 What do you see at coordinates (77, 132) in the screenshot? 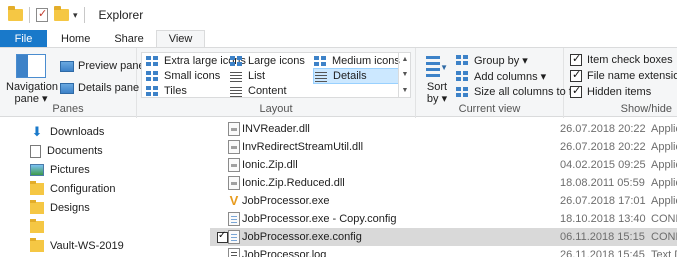
I see `nav-item-label: Downloads` at bounding box center [77, 132].